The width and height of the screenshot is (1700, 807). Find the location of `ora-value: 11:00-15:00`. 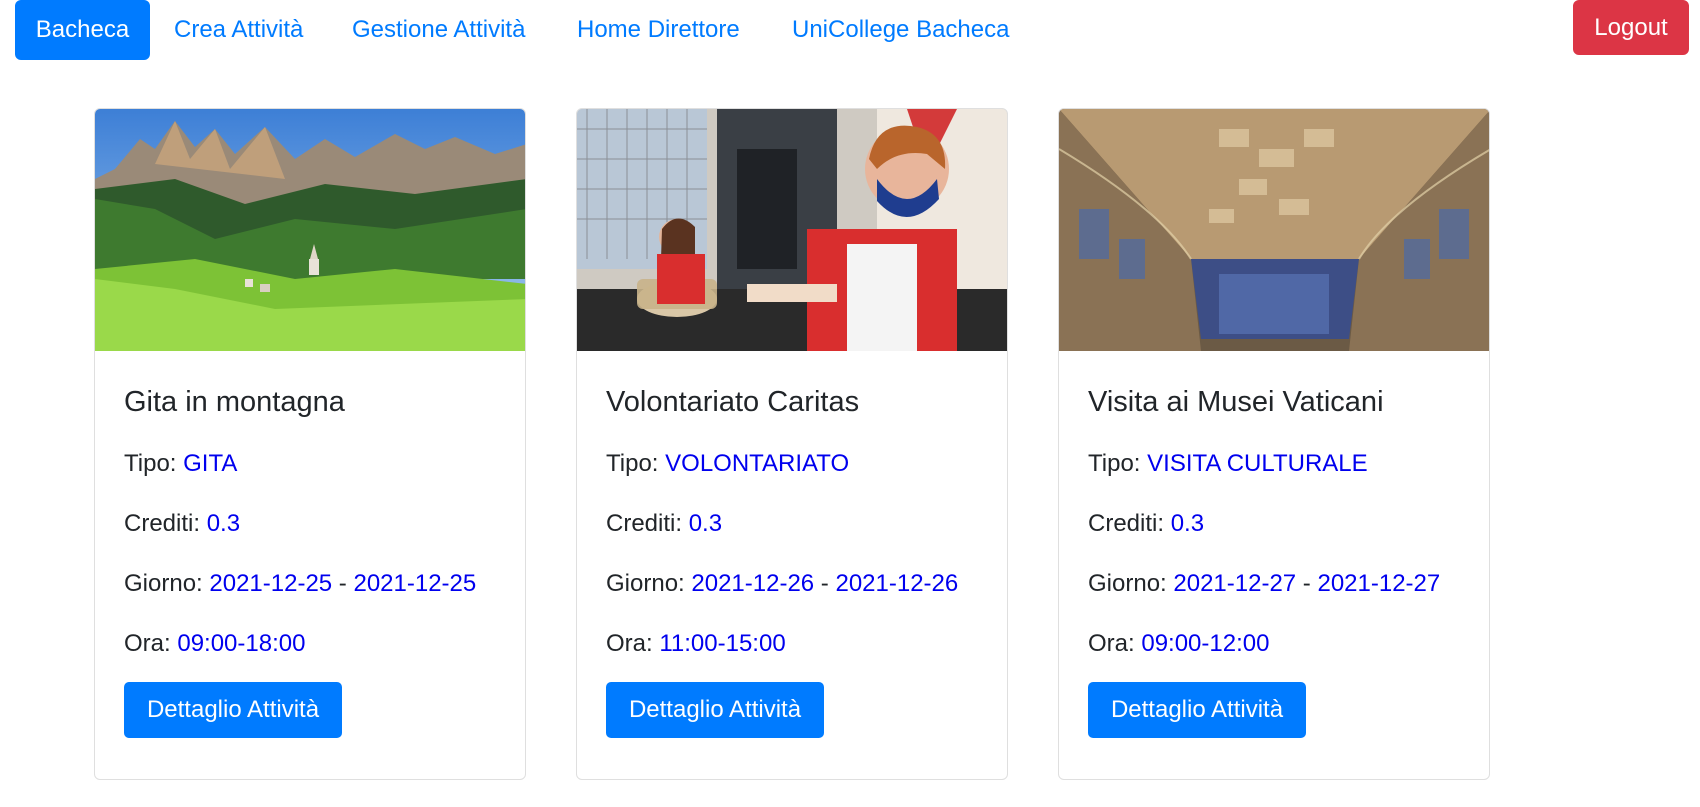

ora-value: 11:00-15:00 is located at coordinates (722, 643).